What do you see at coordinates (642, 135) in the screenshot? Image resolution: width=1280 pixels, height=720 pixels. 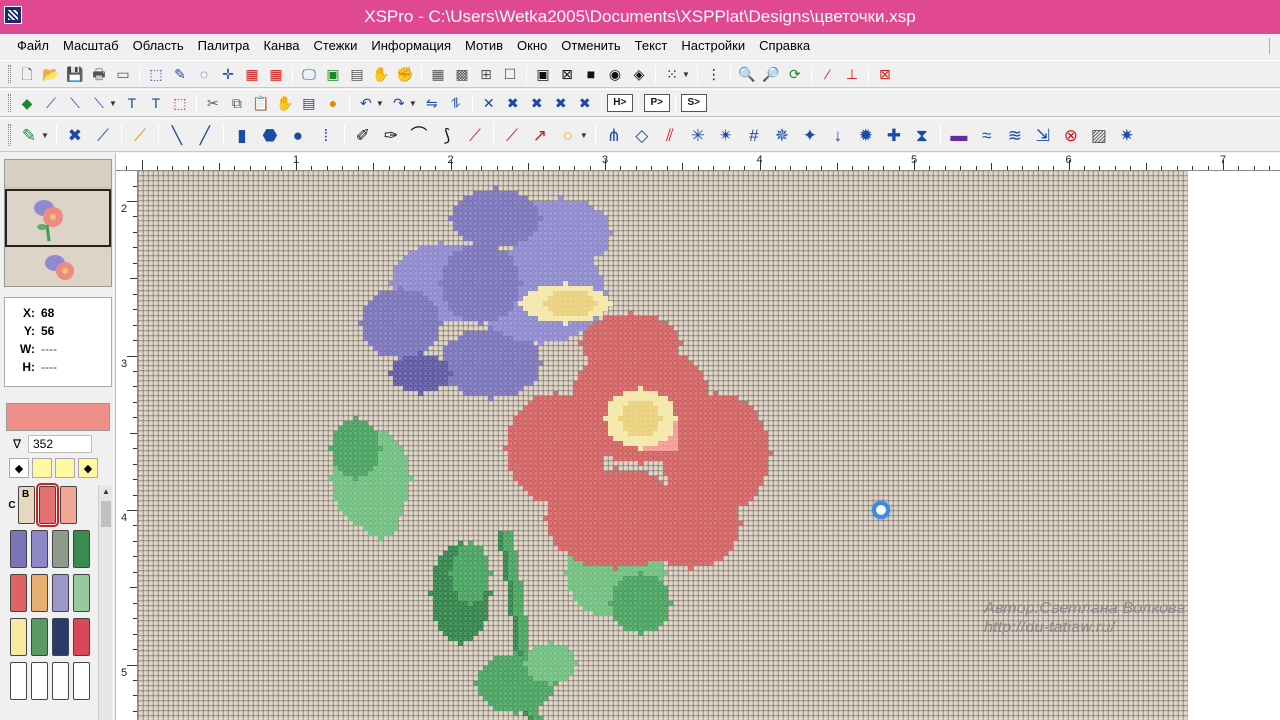 I see `pattern-a-icon: ◇` at bounding box center [642, 135].